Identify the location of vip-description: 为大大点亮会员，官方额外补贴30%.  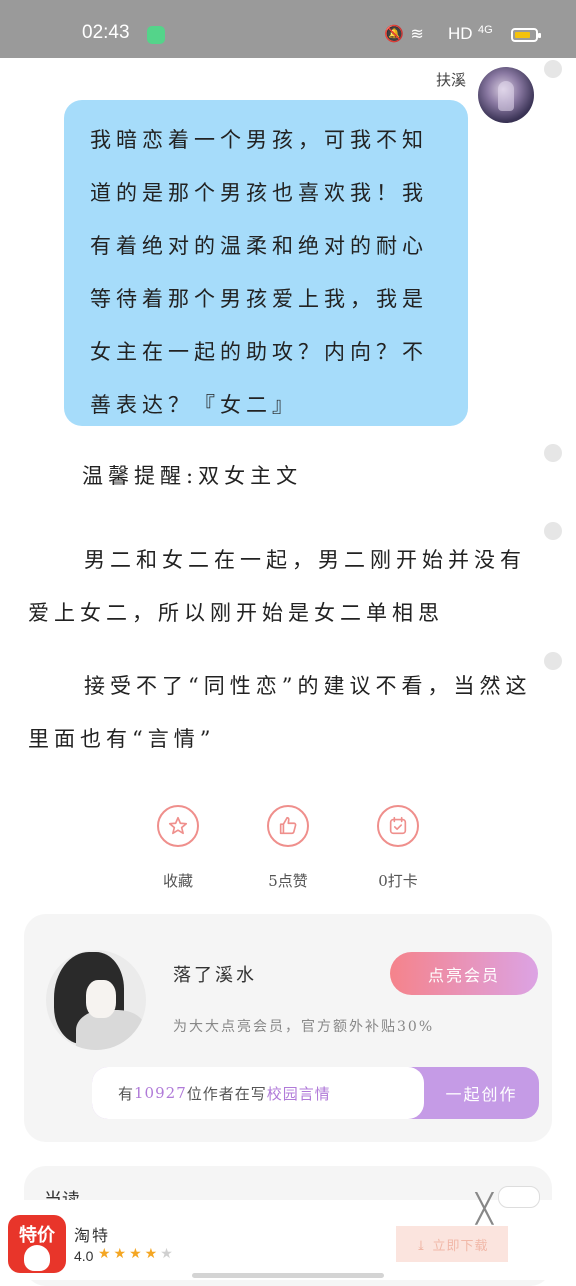
(304, 1027).